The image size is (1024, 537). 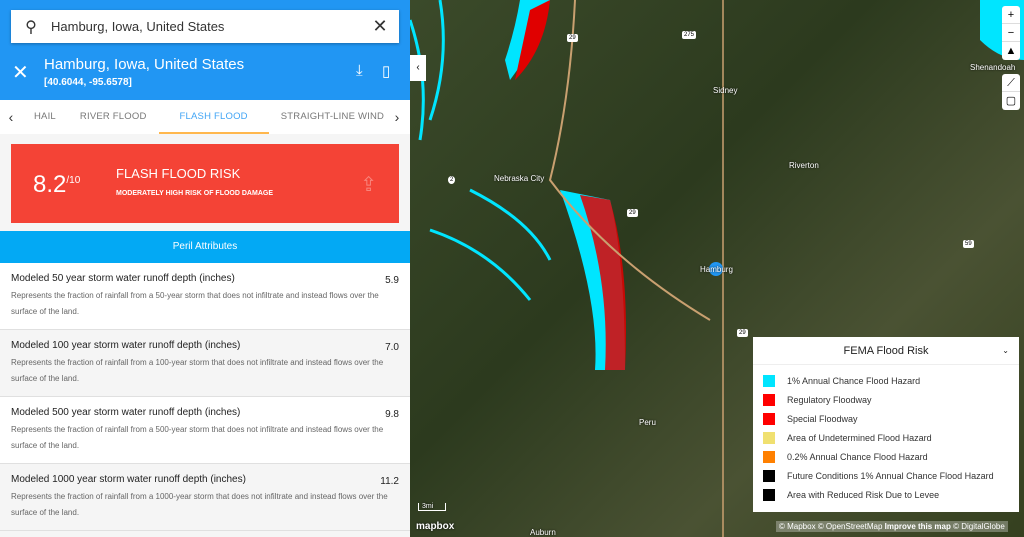 I want to click on risk-score-max: /10, so click(x=73, y=180).